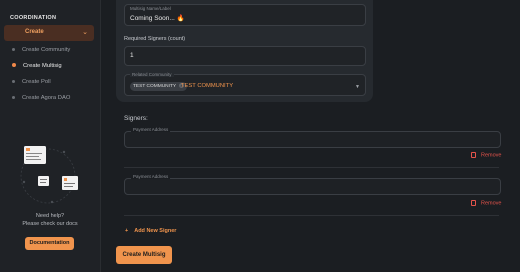 The image size is (520, 272). I want to click on help-subtext: Please check our docs, so click(50, 224).